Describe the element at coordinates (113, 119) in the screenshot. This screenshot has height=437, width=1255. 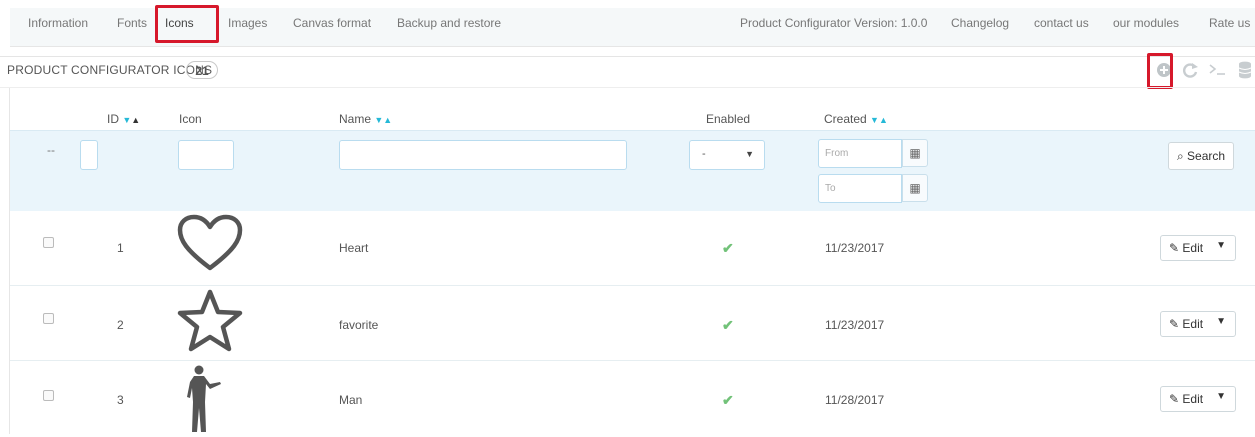
I see `header-id-label: ID` at that location.